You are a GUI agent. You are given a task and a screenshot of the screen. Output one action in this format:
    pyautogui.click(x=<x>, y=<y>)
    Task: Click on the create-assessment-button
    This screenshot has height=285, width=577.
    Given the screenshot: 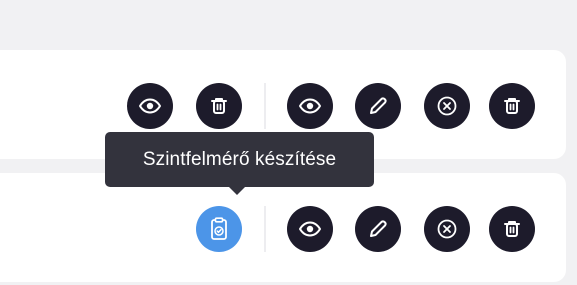 What is the action you would take?
    pyautogui.click(x=219, y=229)
    